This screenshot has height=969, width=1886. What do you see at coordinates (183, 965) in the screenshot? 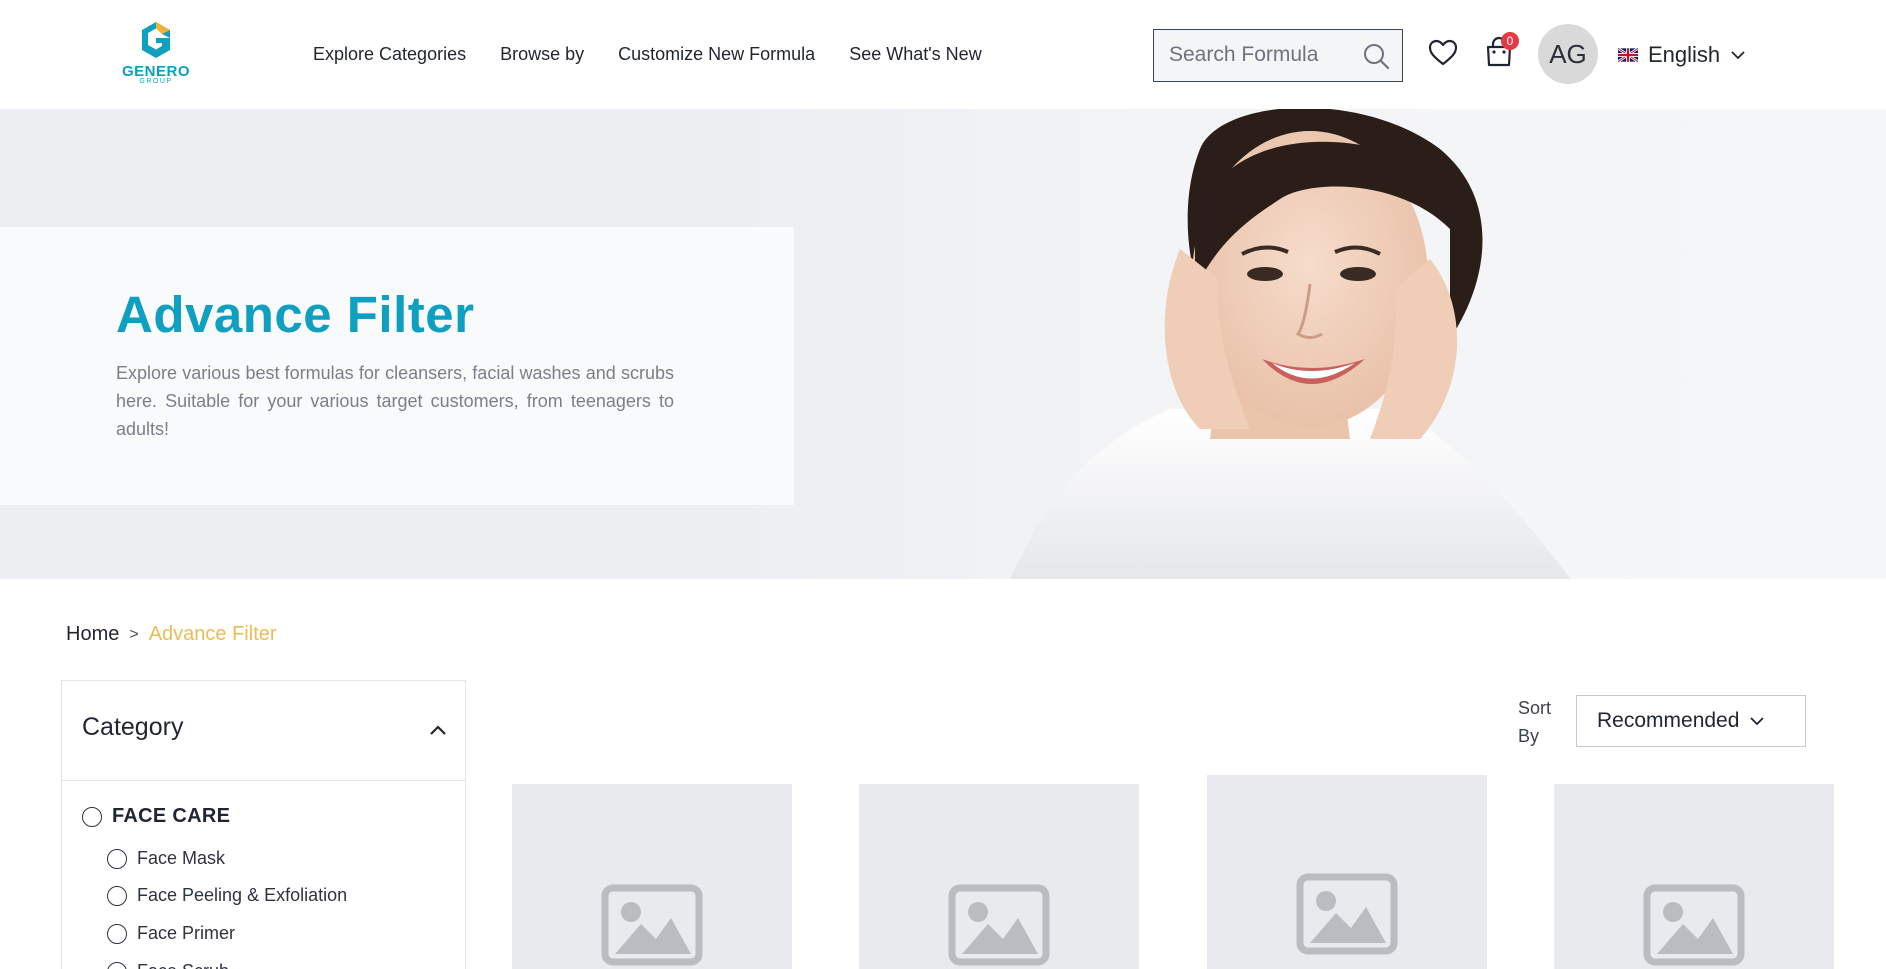
I see `subcategory-label: Face Scrub` at bounding box center [183, 965].